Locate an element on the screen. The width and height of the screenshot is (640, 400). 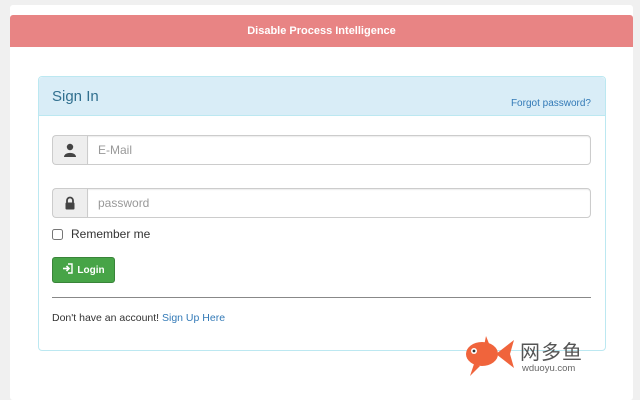
password-field is located at coordinates (339, 203).